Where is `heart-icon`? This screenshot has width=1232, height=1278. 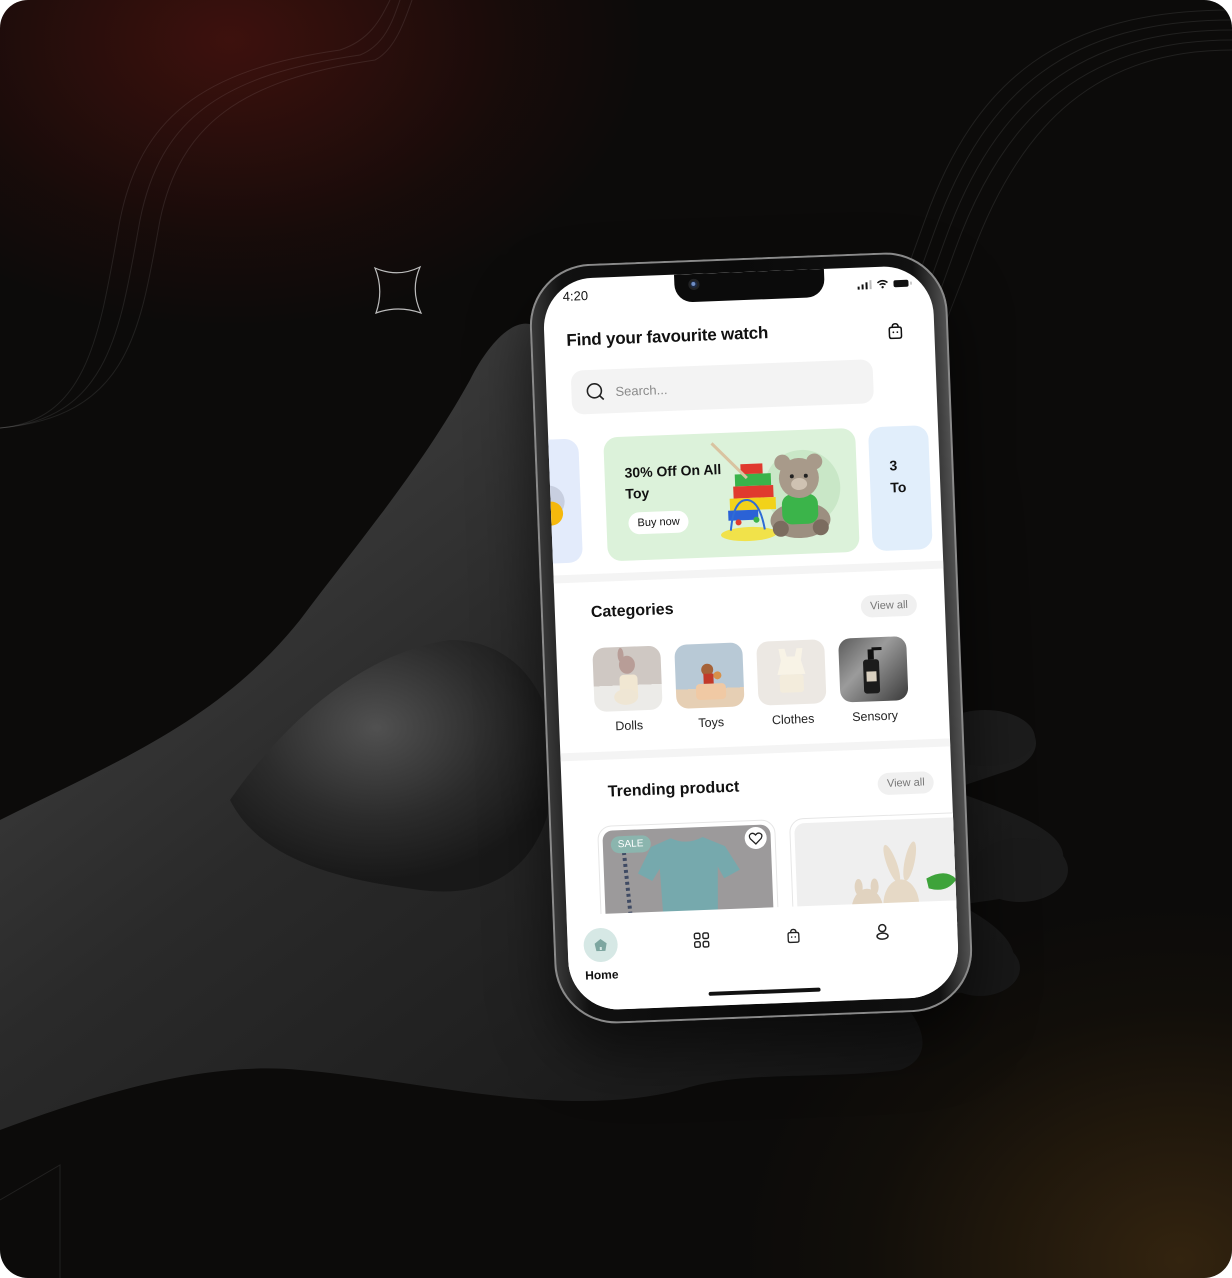
heart-icon is located at coordinates (755, 838).